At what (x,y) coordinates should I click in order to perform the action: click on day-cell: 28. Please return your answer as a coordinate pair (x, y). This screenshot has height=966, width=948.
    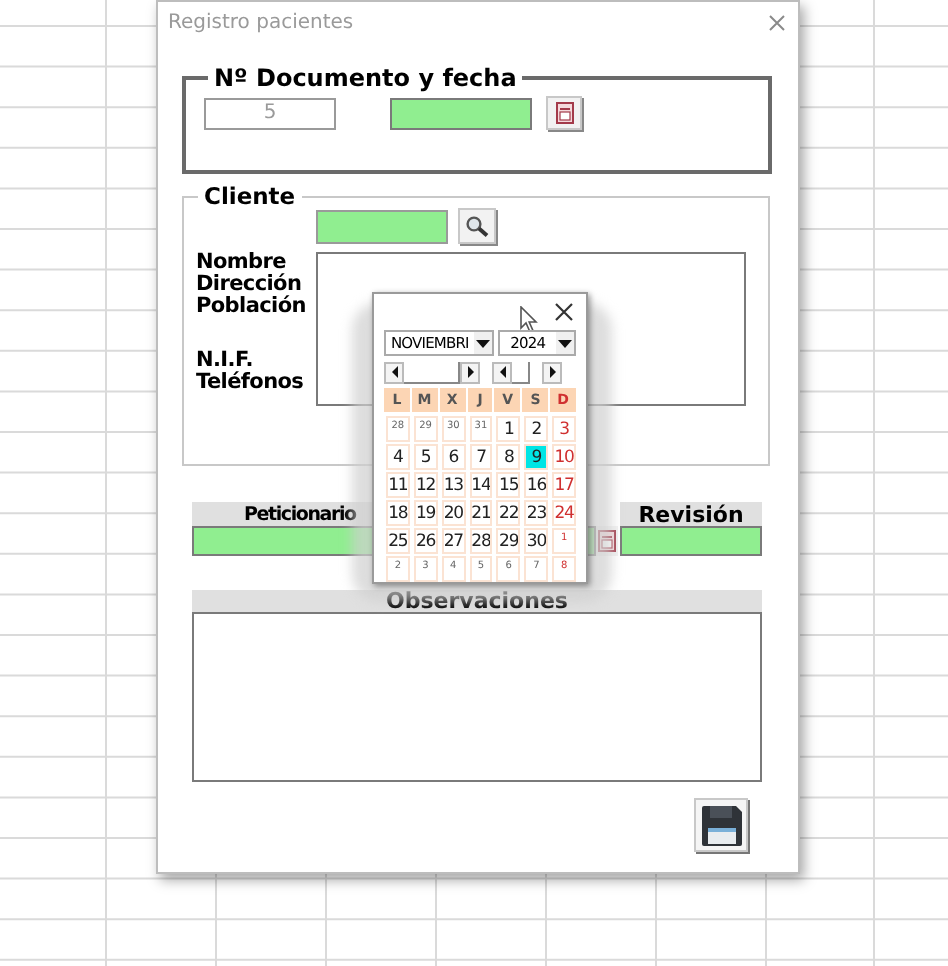
    Looking at the image, I should click on (481, 540).